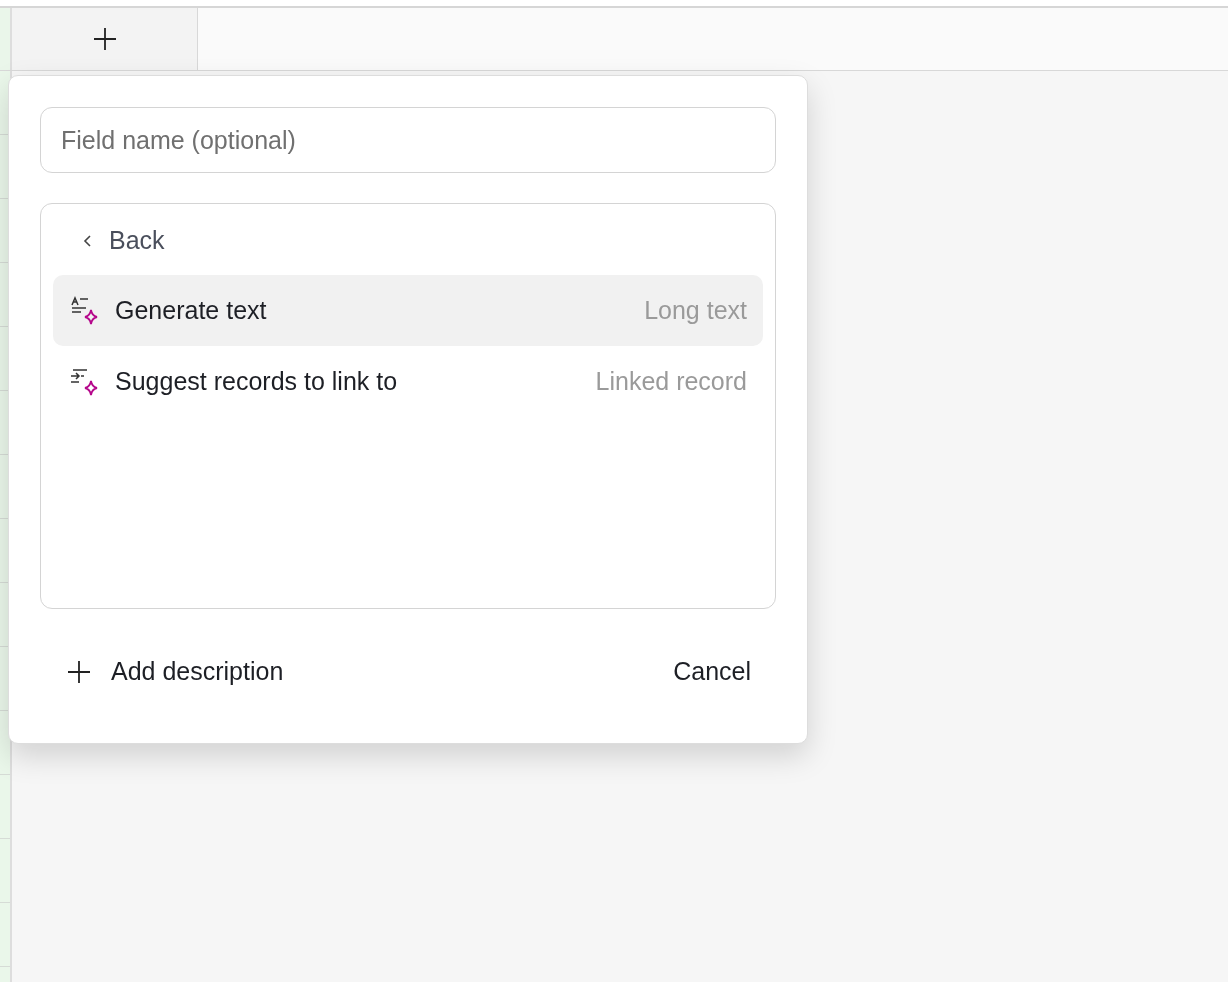 The height and width of the screenshot is (982, 1228). I want to click on field-type-option: Suggest records to link to Linked record, so click(408, 381).